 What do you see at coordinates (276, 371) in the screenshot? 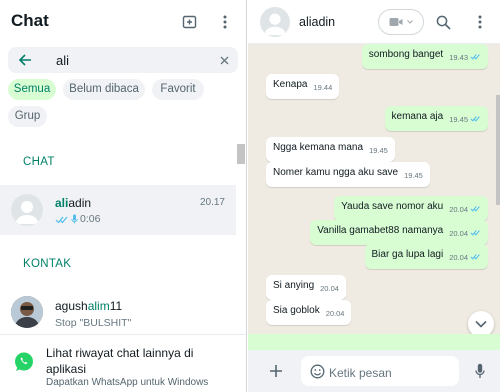
I see `plus-icon` at bounding box center [276, 371].